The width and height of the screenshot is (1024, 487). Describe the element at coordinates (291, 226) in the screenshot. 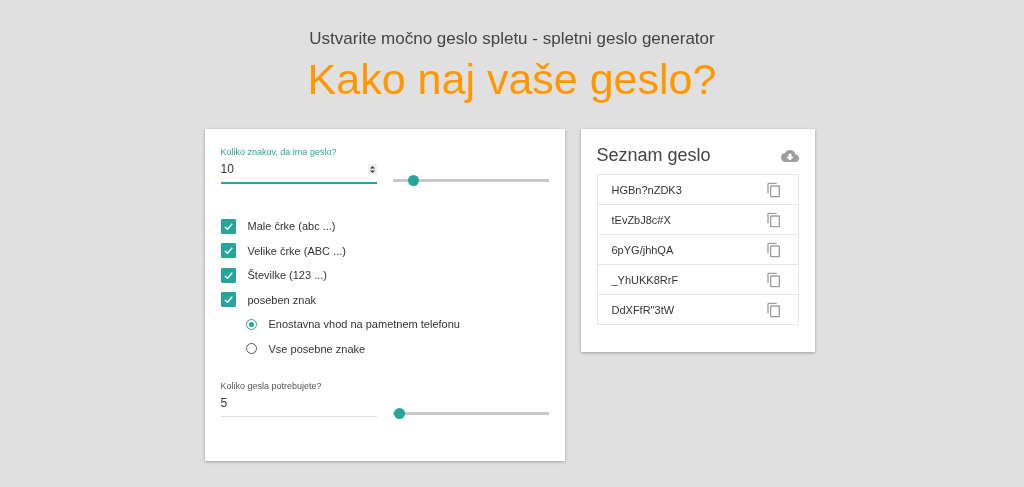

I see `option-label: Male črke (abc ...)` at that location.